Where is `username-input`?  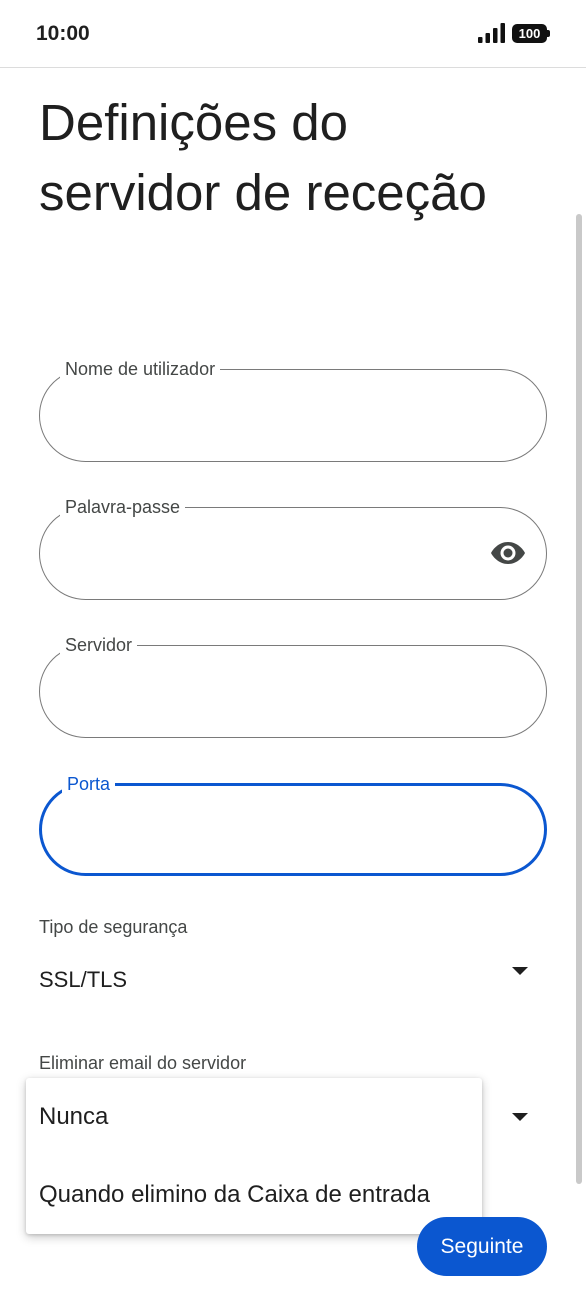 username-input is located at coordinates (266, 416).